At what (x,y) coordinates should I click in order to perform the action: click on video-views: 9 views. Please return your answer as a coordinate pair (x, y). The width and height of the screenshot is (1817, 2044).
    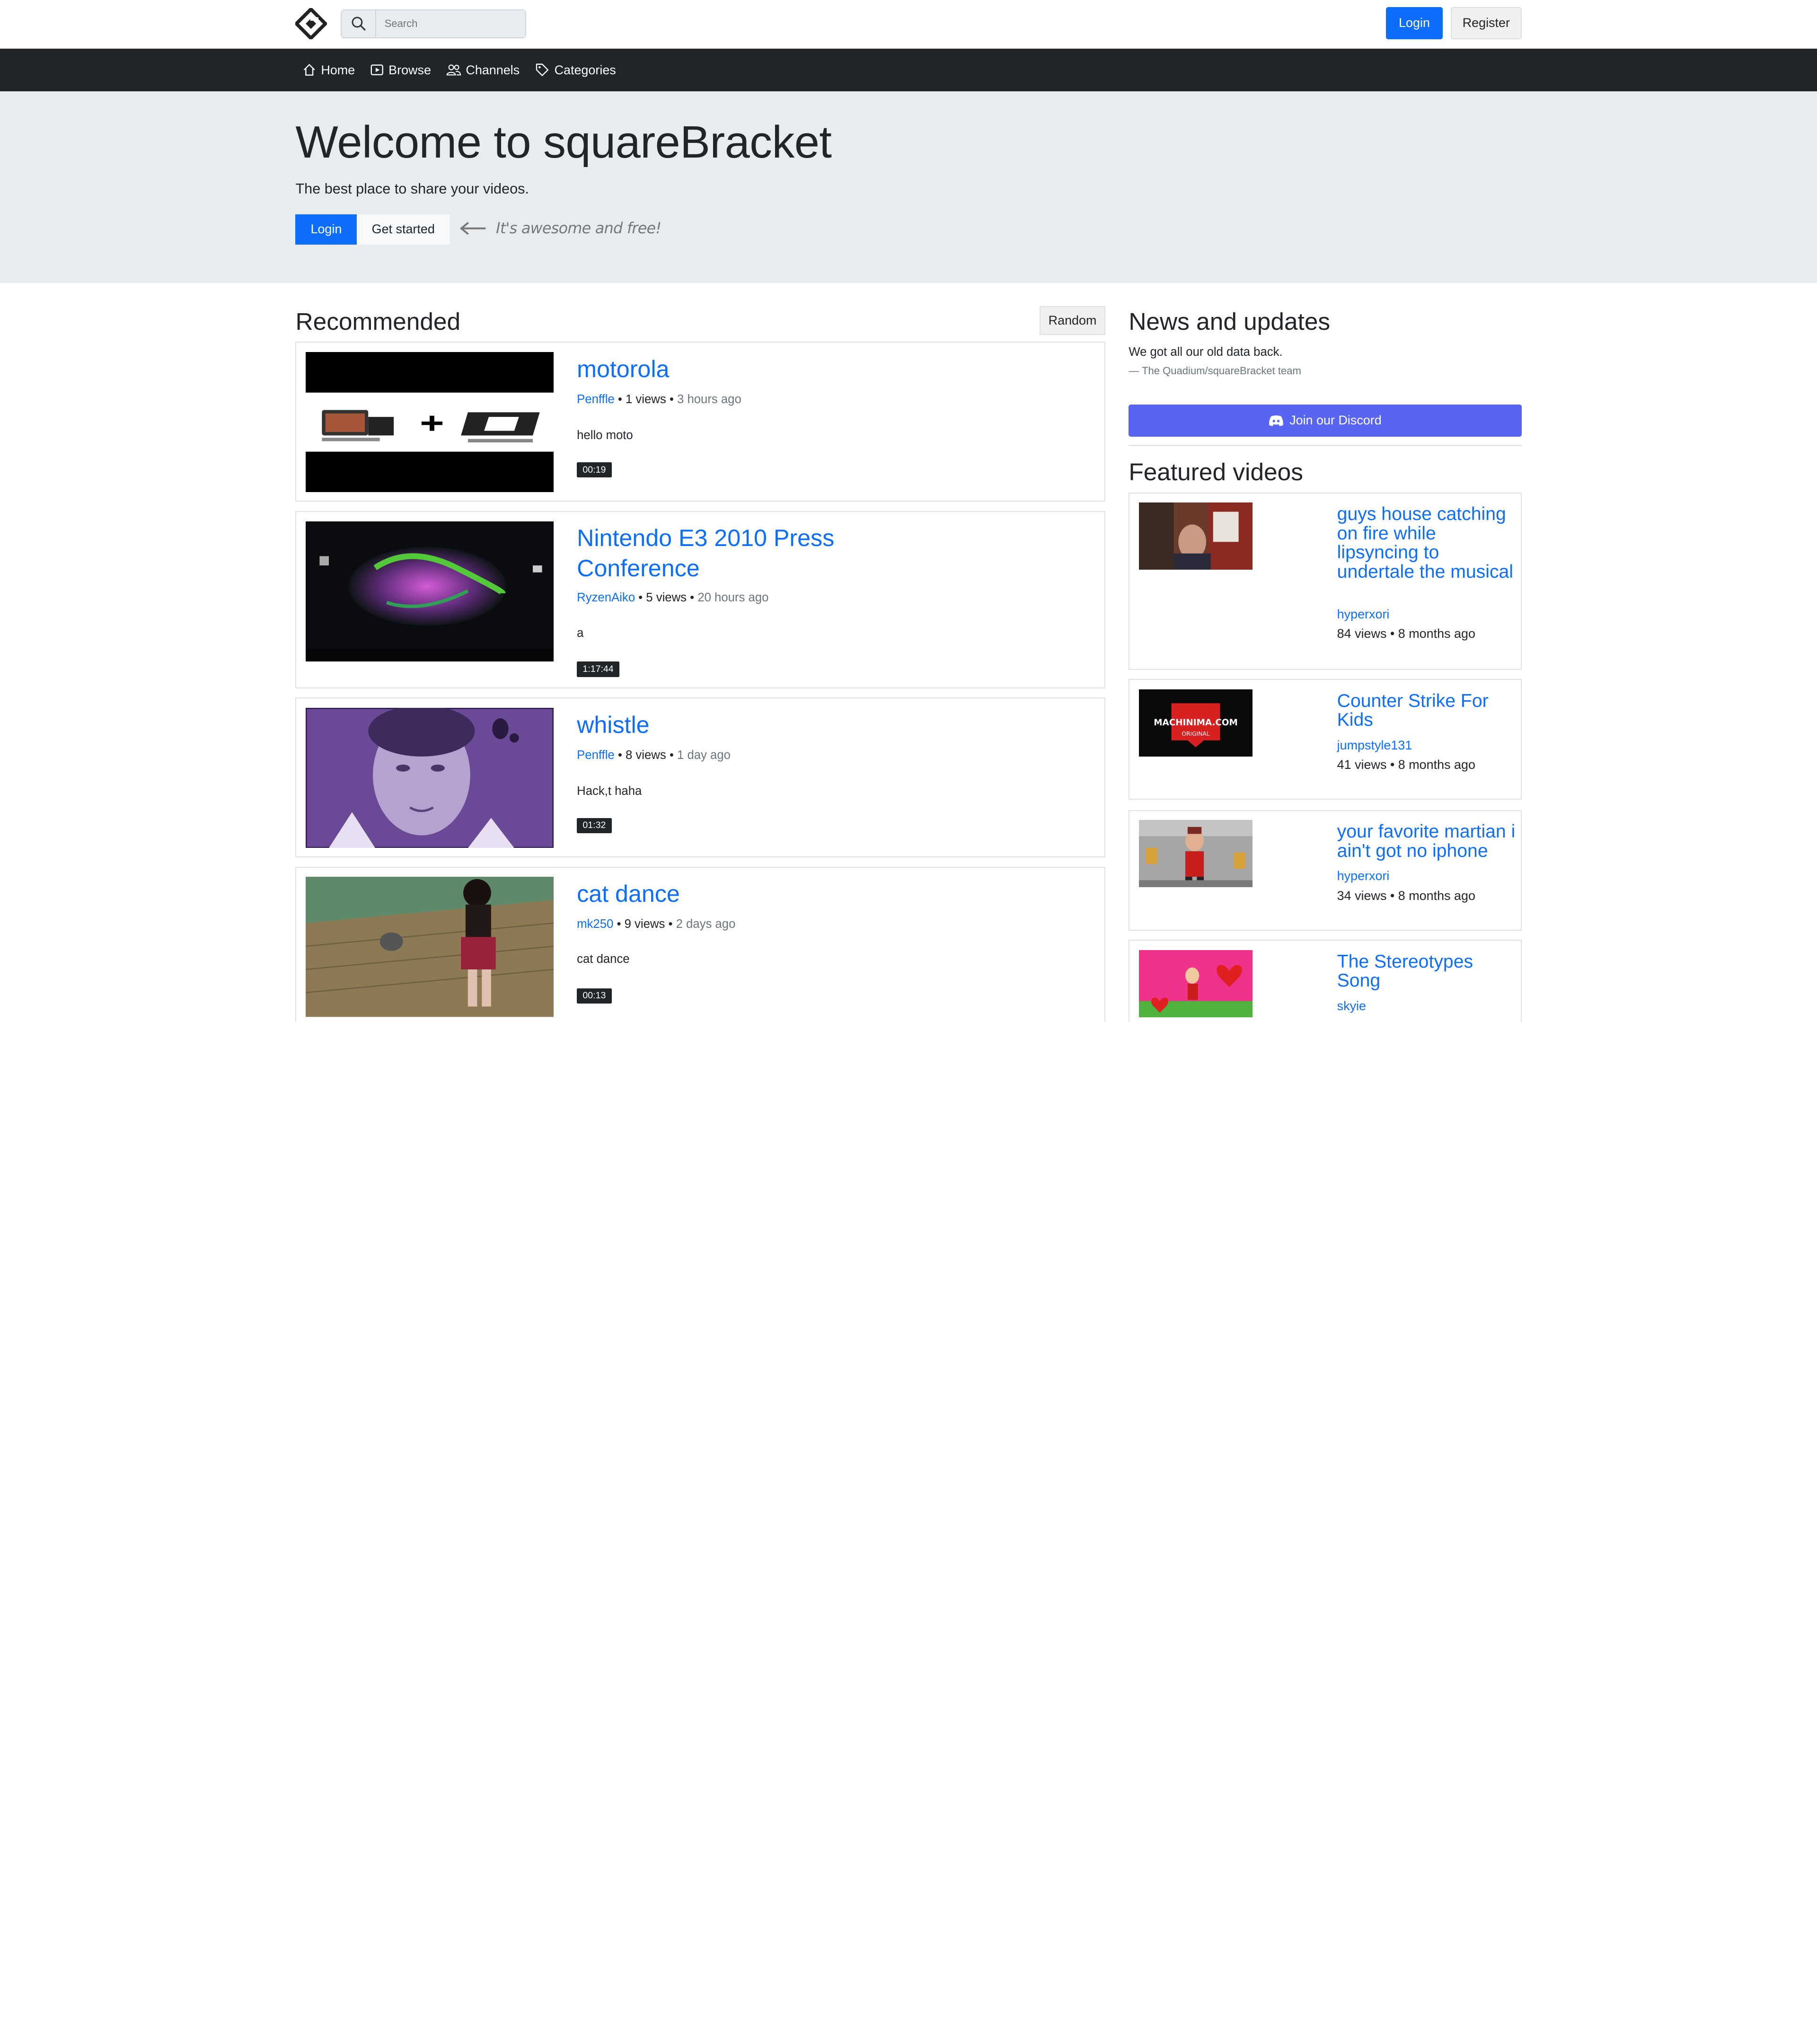
    Looking at the image, I should click on (644, 924).